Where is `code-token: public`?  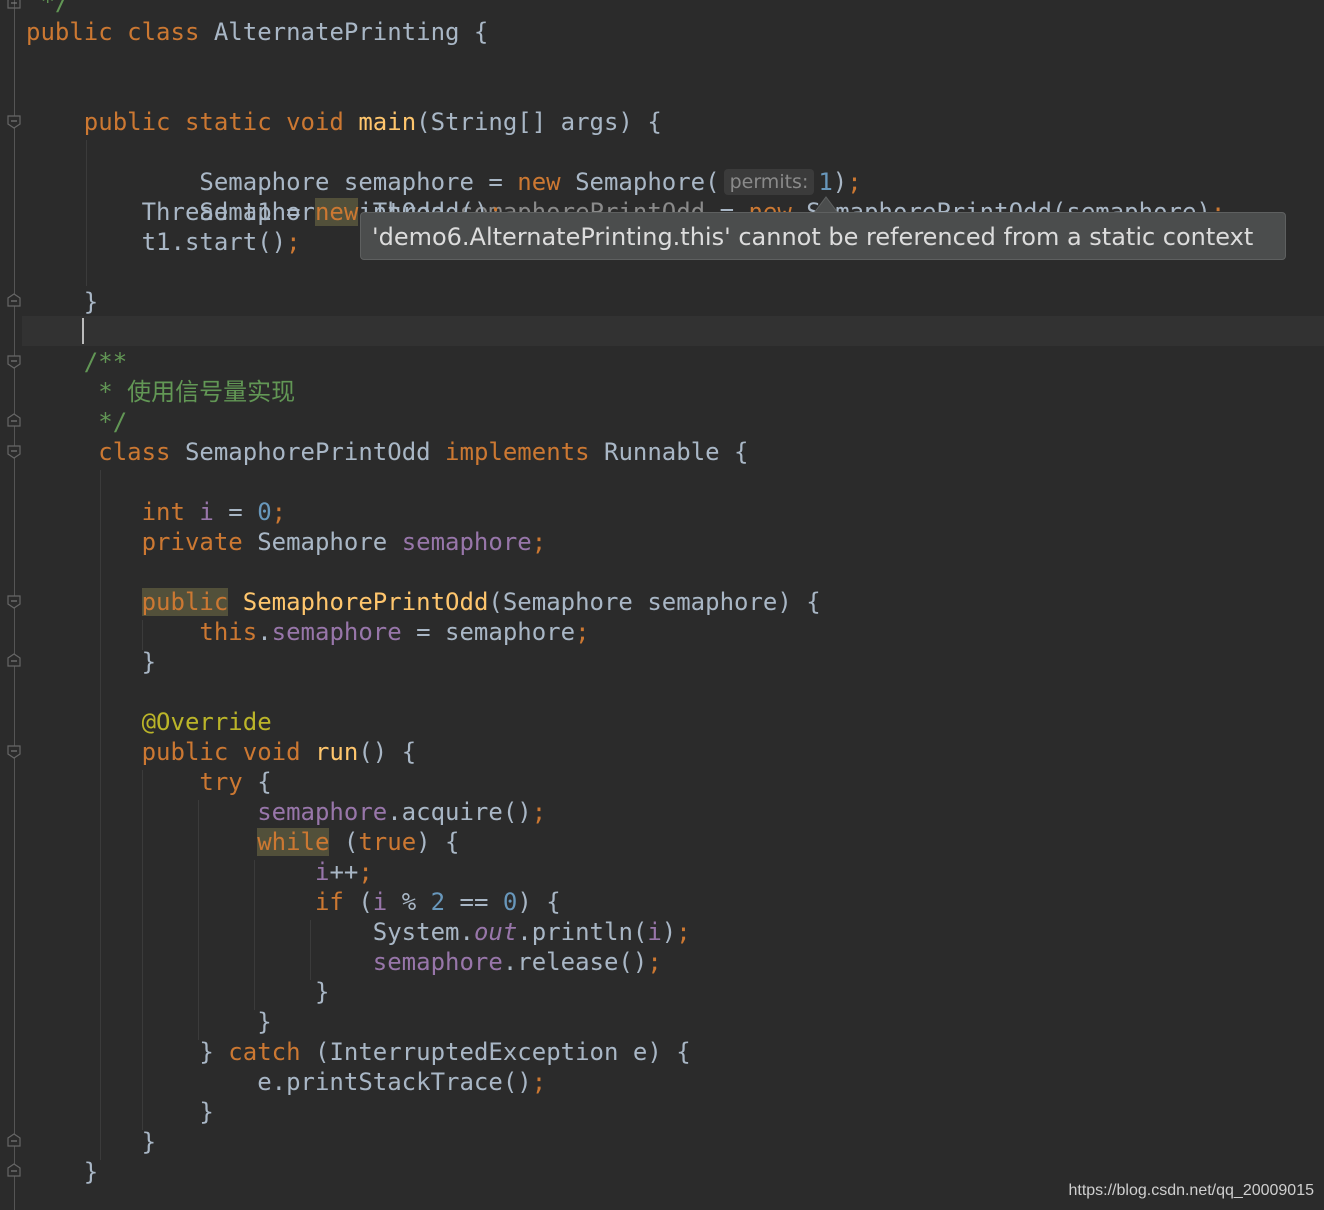 code-token: public is located at coordinates (185, 602).